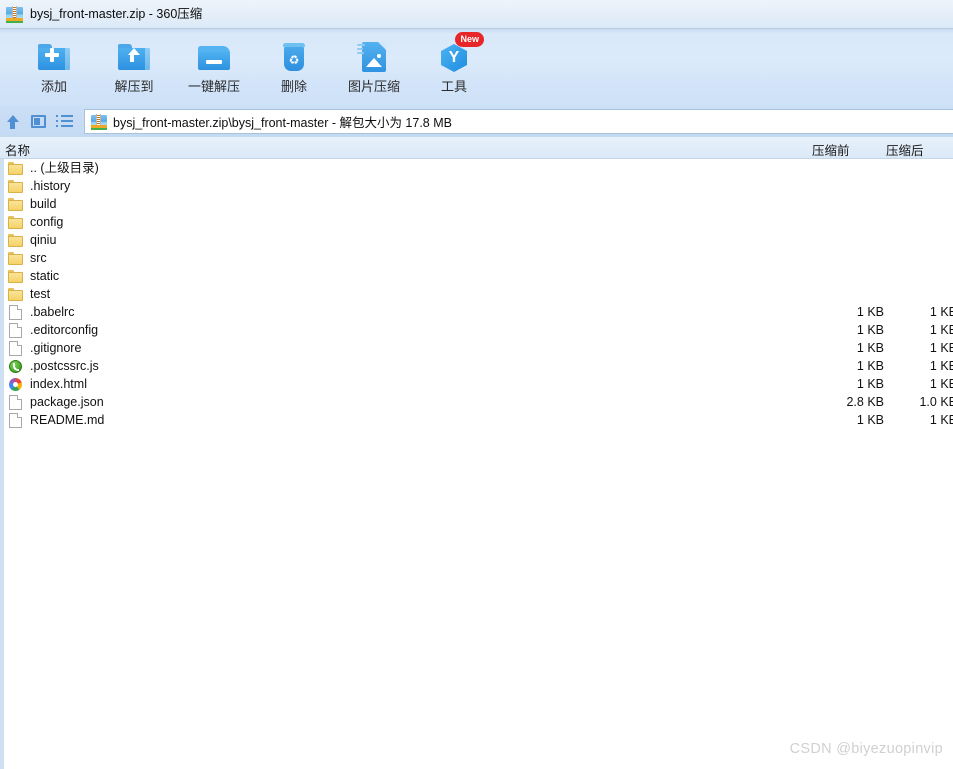 This screenshot has width=953, height=769. What do you see at coordinates (469, 39) in the screenshot?
I see `new-badge: New` at bounding box center [469, 39].